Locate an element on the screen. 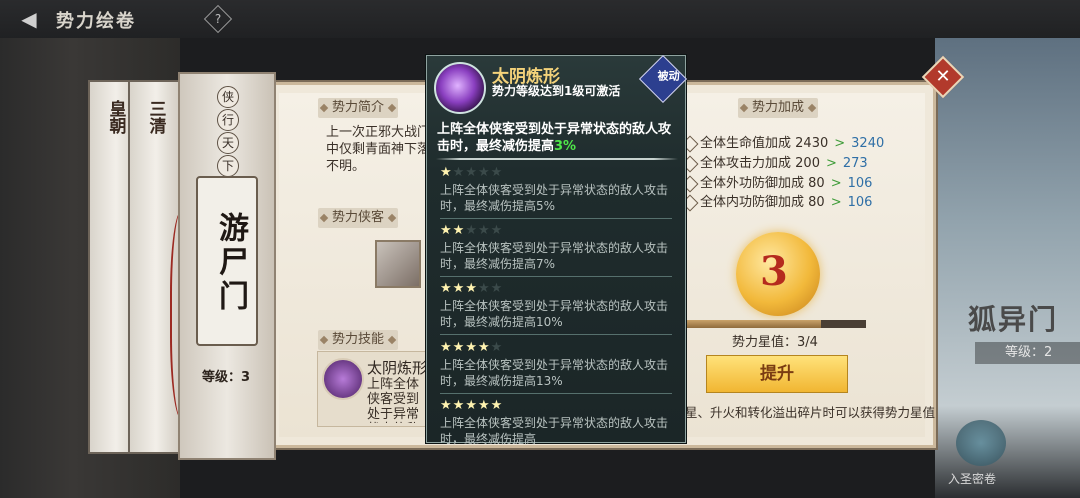  skill-tooltip-icon is located at coordinates (460, 88).